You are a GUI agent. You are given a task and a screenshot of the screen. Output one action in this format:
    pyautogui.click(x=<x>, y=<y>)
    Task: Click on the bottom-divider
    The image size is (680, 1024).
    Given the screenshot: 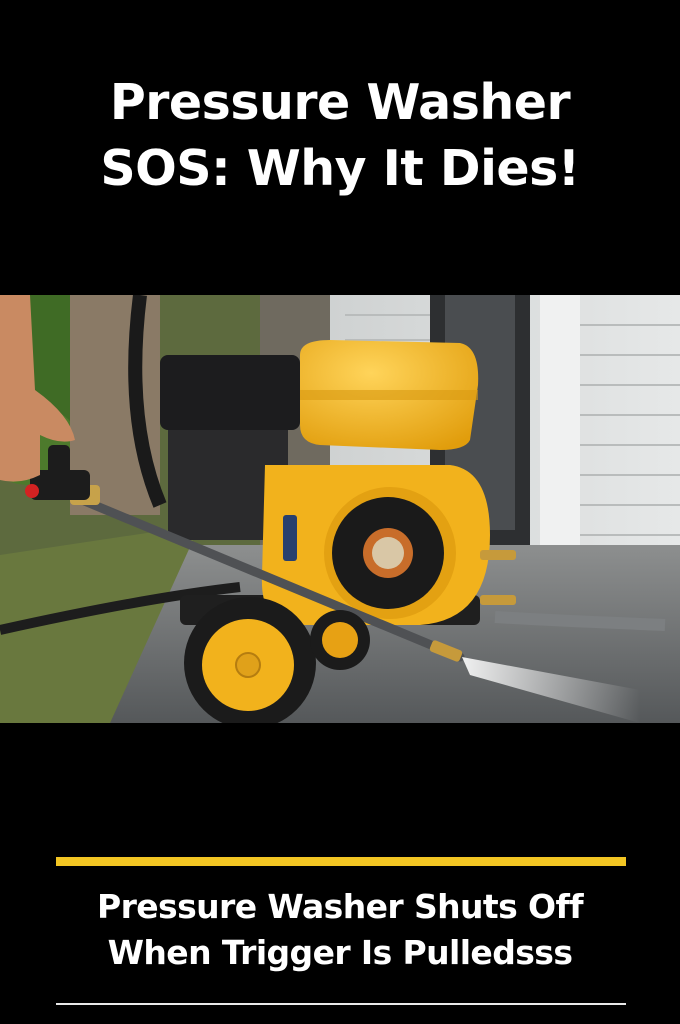 What is the action you would take?
    pyautogui.click(x=341, y=1004)
    